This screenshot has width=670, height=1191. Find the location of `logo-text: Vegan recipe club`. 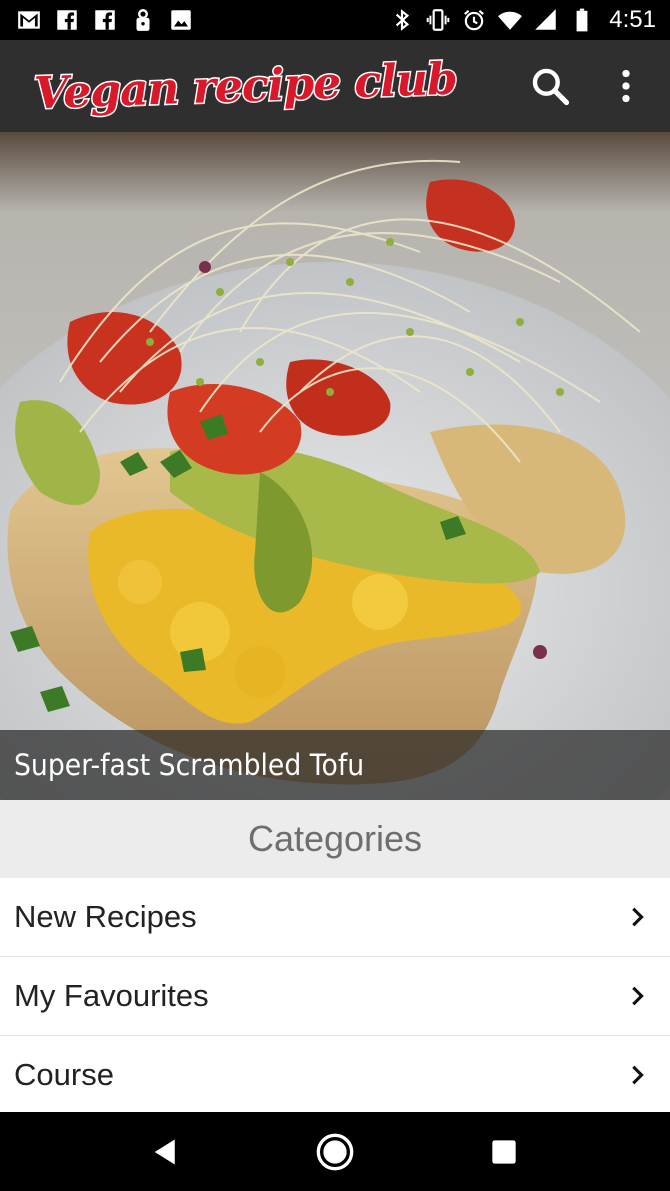

logo-text: Vegan recipe club is located at coordinates (245, 86).